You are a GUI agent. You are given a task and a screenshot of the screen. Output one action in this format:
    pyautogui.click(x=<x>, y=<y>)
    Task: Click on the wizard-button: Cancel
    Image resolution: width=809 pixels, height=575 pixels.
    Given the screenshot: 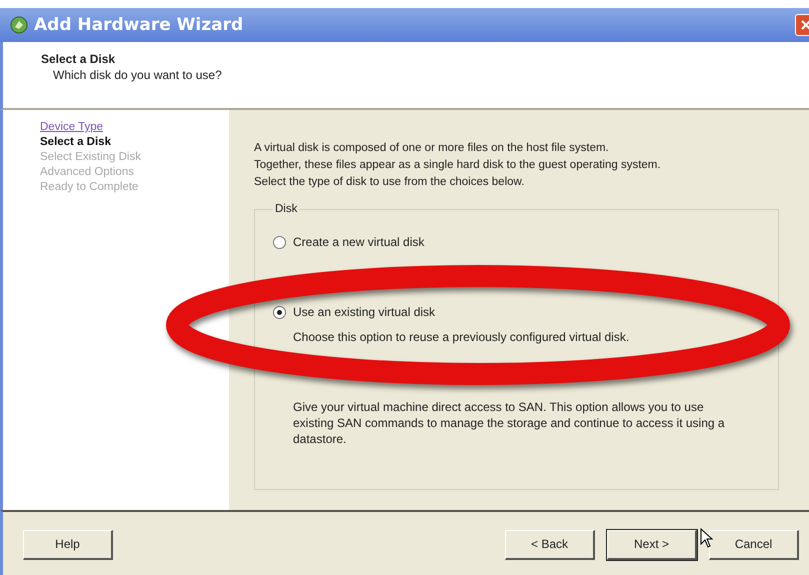 What is the action you would take?
    pyautogui.click(x=754, y=545)
    